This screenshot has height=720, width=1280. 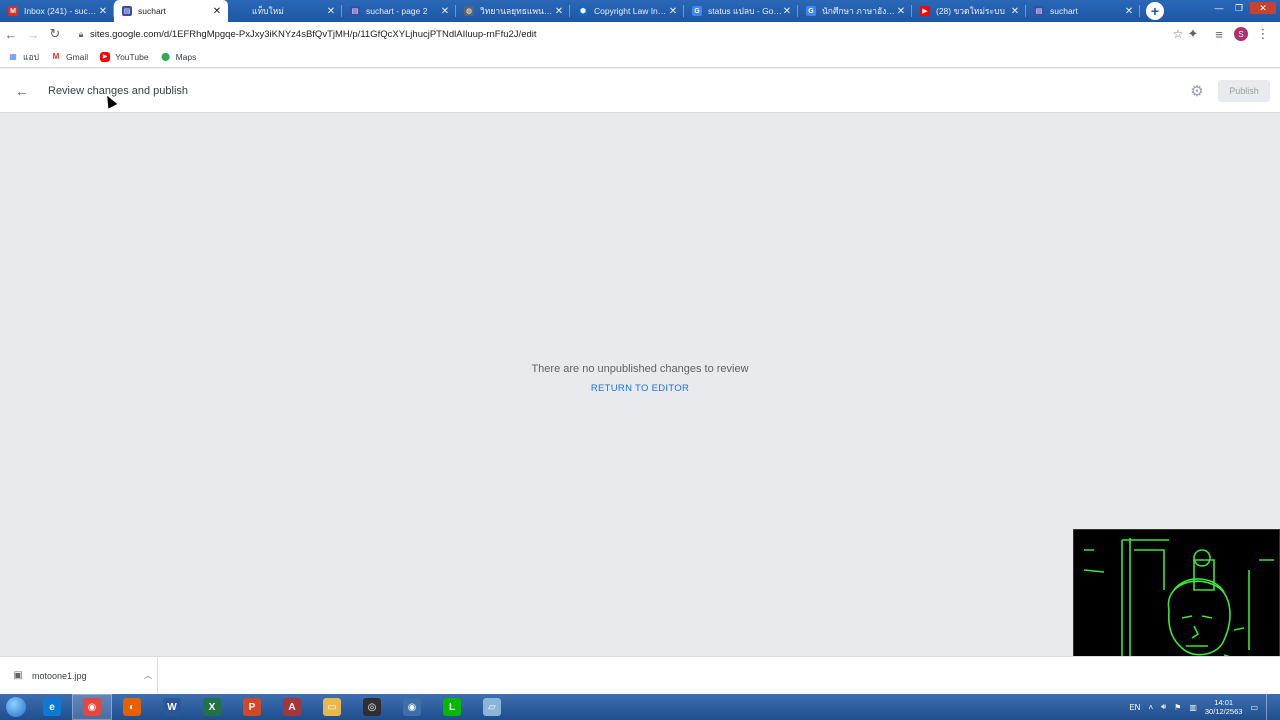 What do you see at coordinates (124, 56) in the screenshot?
I see `bookmark-youtube: ▶ YouTube` at bounding box center [124, 56].